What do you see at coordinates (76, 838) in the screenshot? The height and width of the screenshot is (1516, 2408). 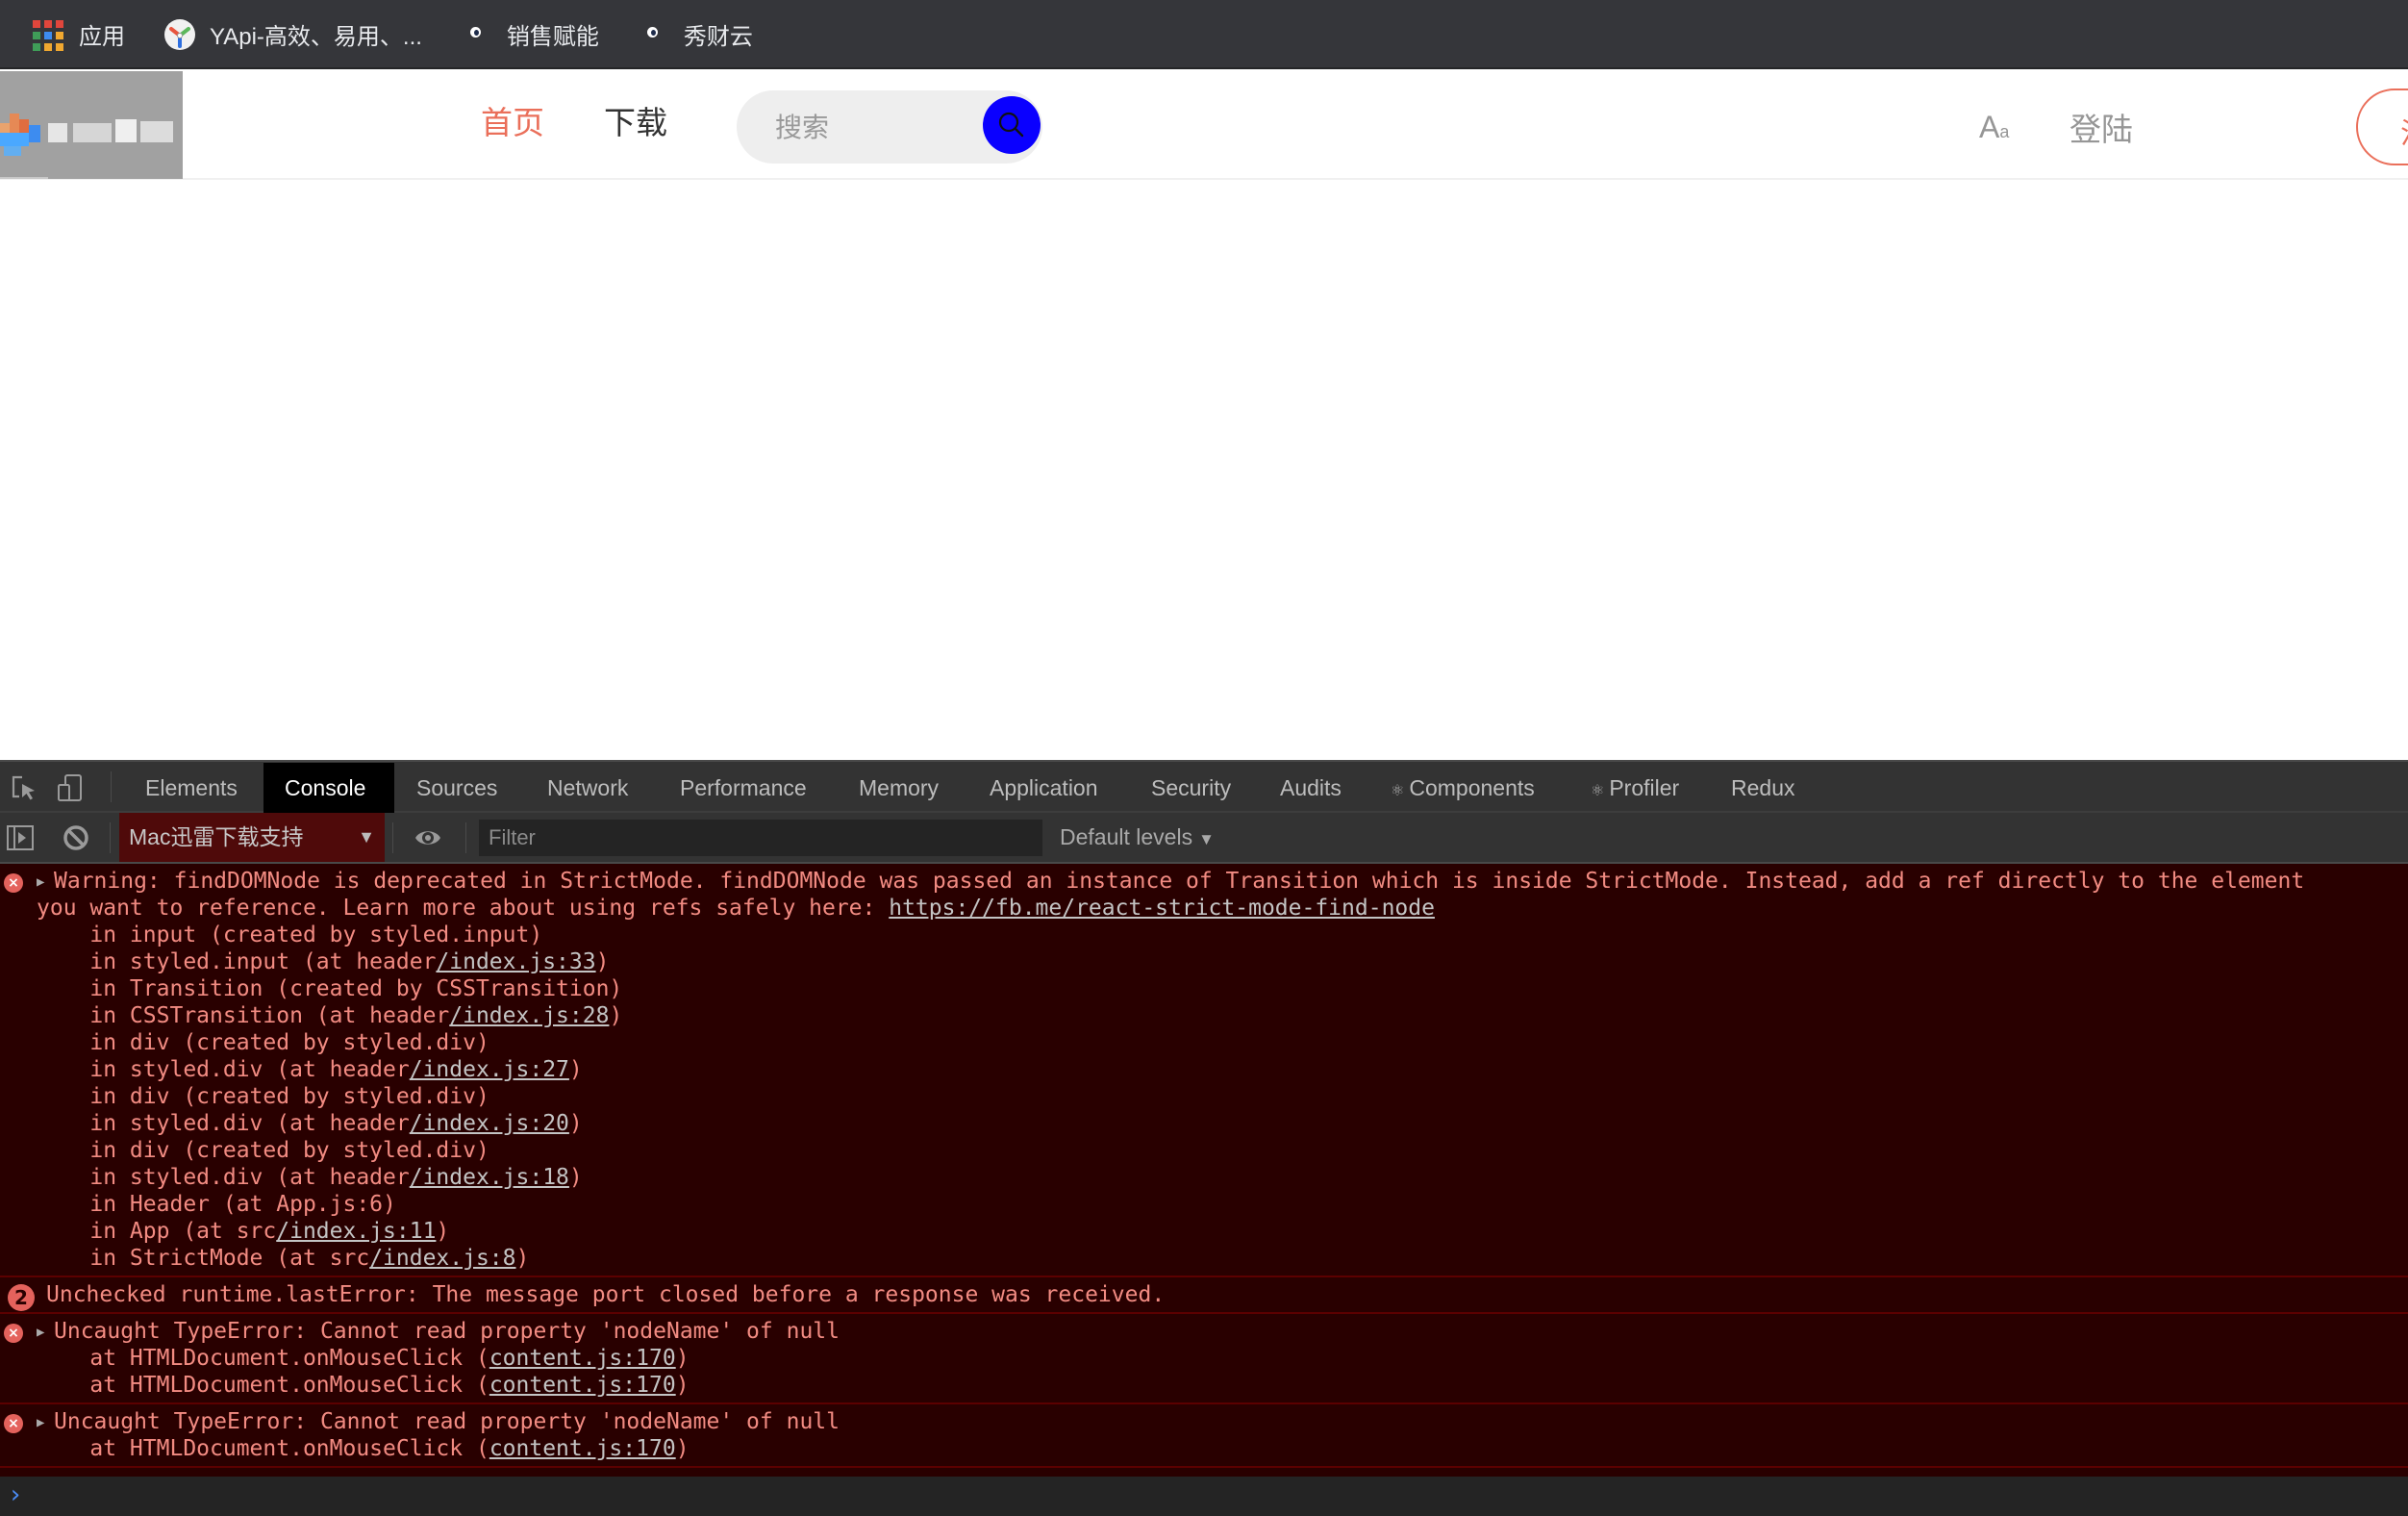 I see `clear-console-icon` at bounding box center [76, 838].